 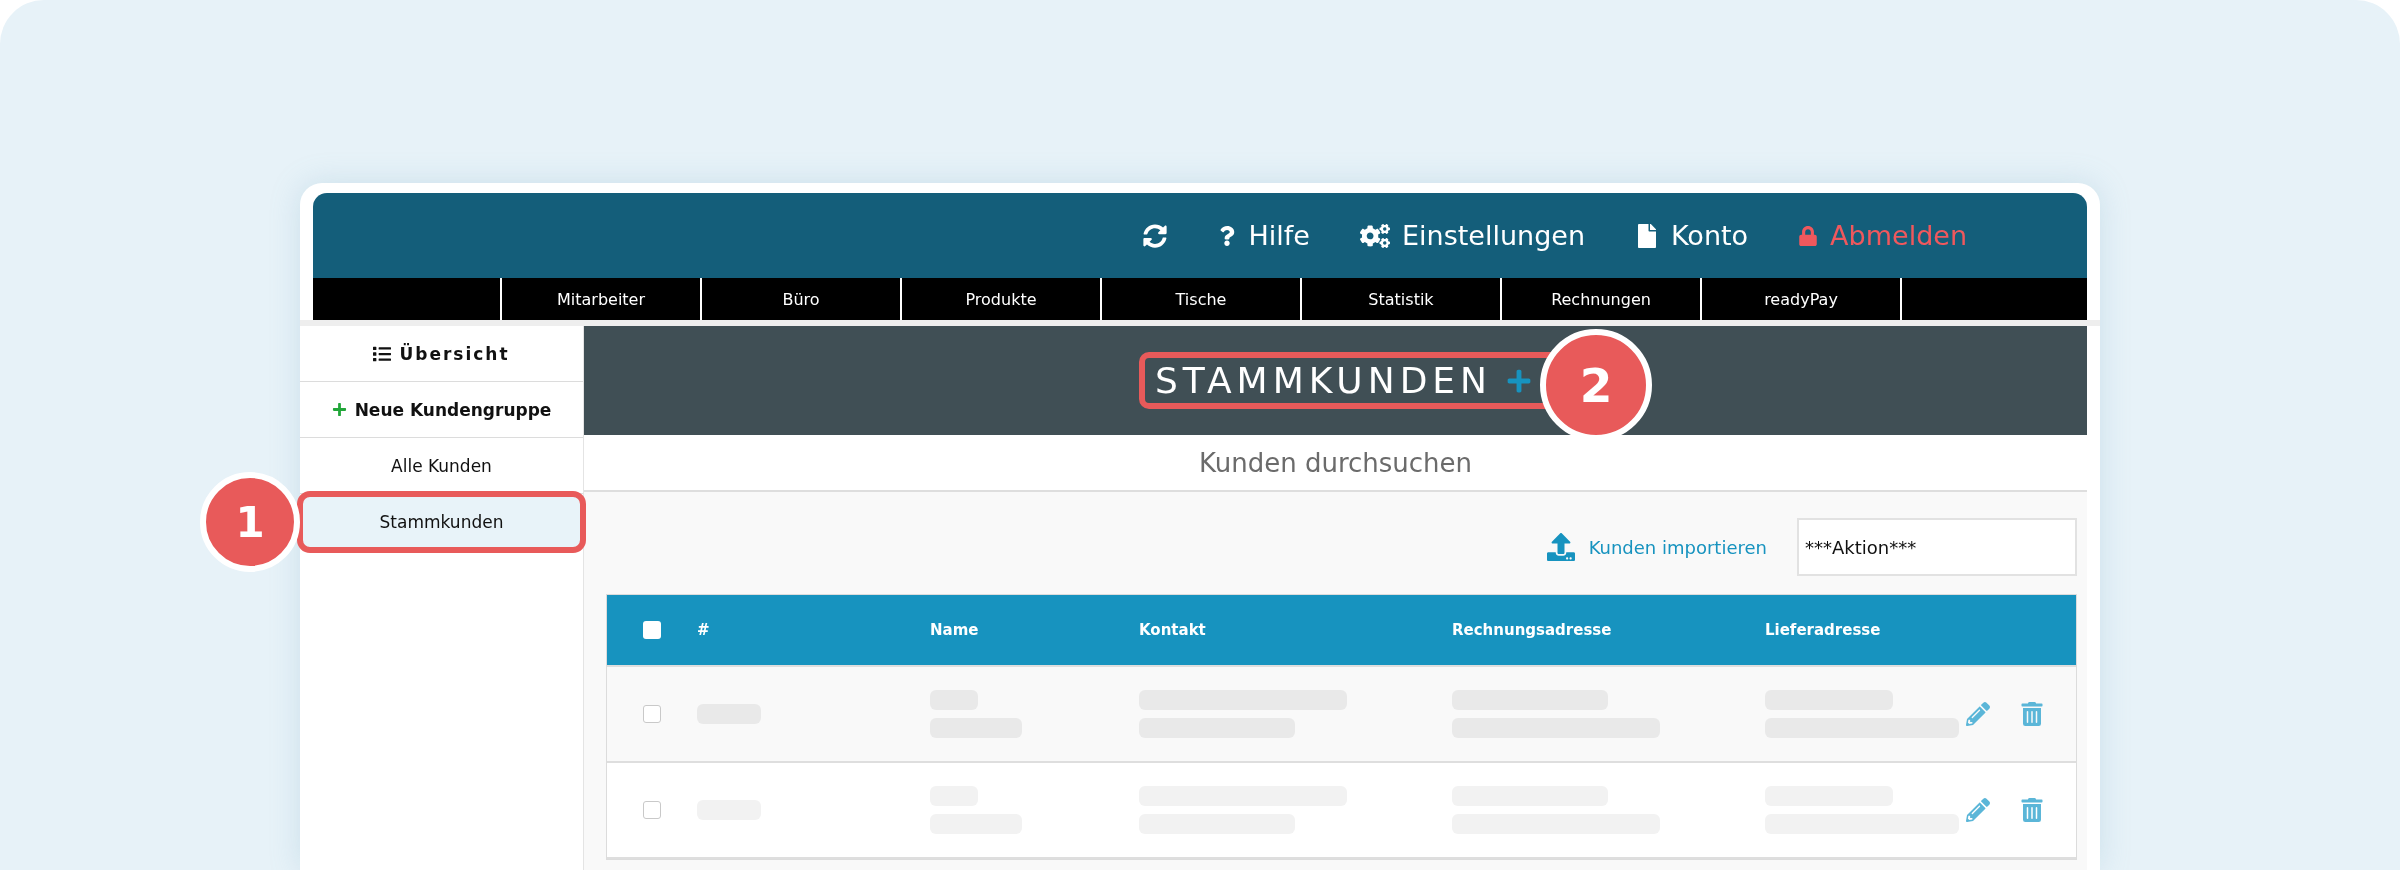 What do you see at coordinates (1560, 547) in the screenshot?
I see `upload-icon` at bounding box center [1560, 547].